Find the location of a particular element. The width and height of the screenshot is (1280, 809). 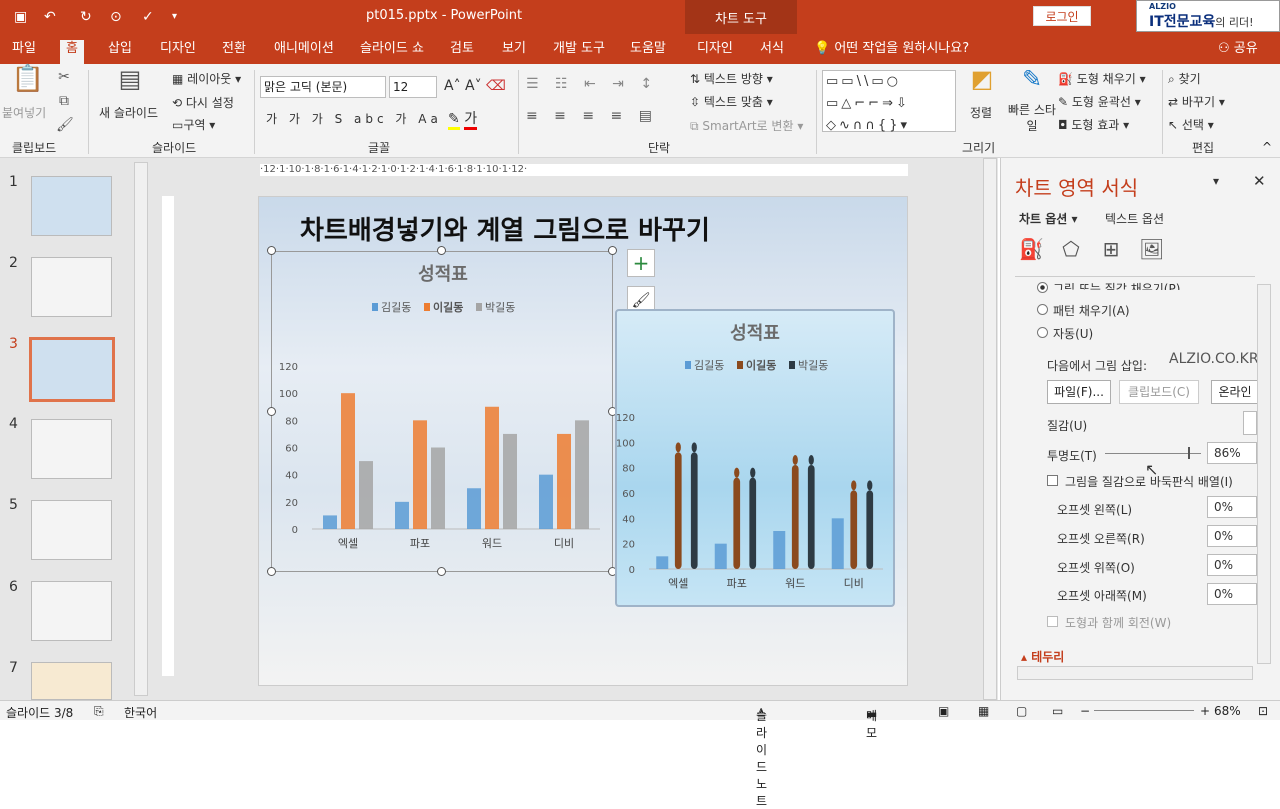

layout-button: ▦ 레이아웃 ▾ is located at coordinates (206, 78).